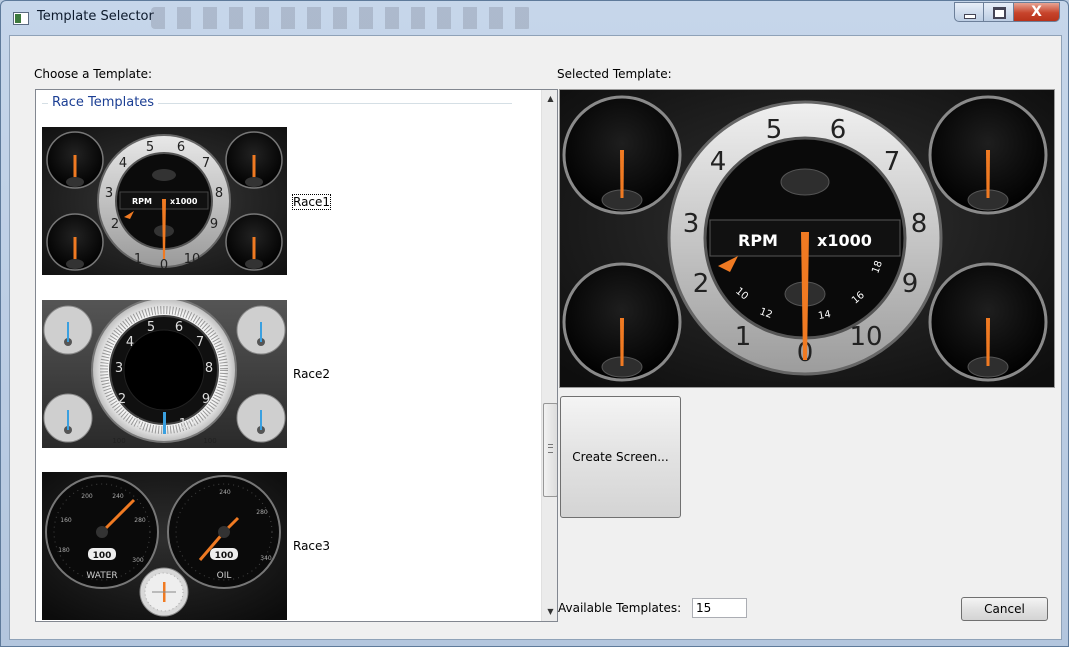 This screenshot has height=647, width=1069. What do you see at coordinates (138, 259) in the screenshot?
I see `race1-num-1: 1` at bounding box center [138, 259].